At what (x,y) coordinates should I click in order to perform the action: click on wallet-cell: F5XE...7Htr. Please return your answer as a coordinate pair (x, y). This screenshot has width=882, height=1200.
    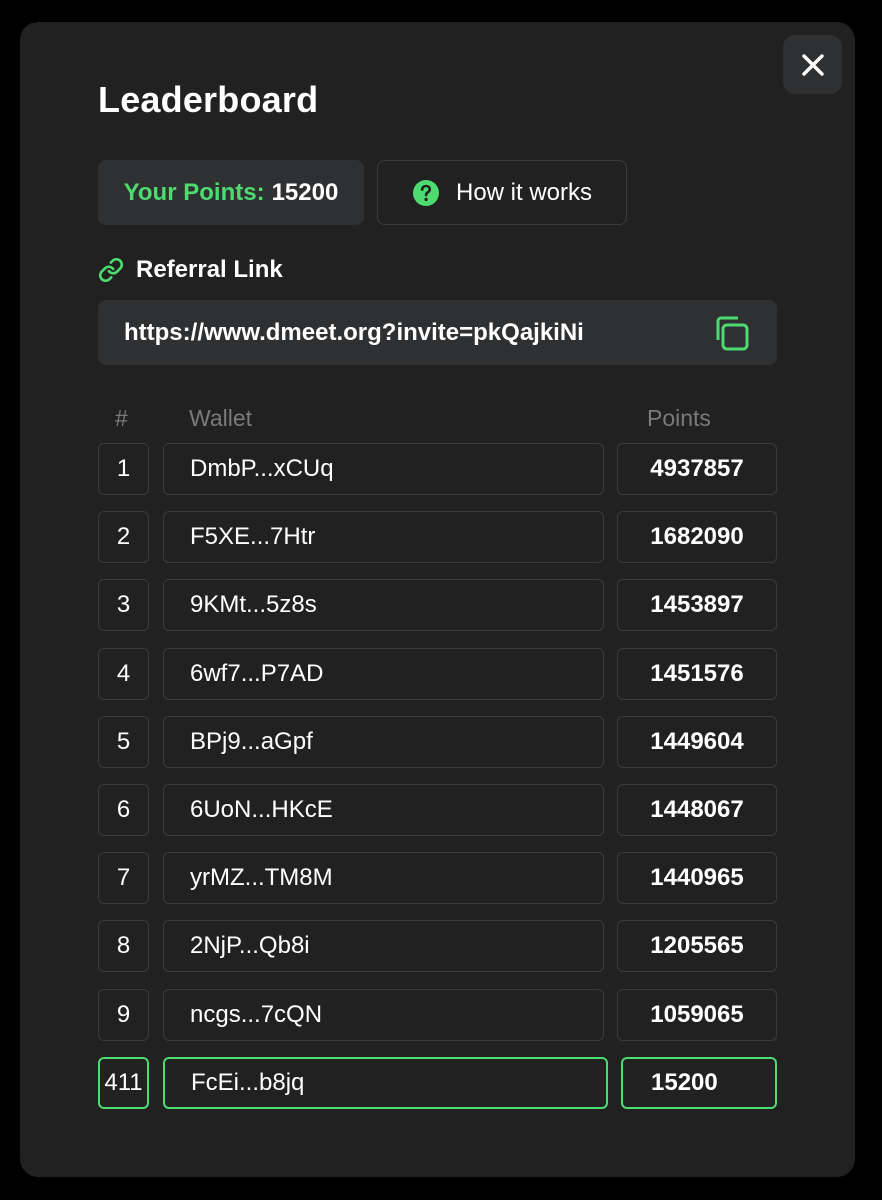
    Looking at the image, I should click on (383, 537).